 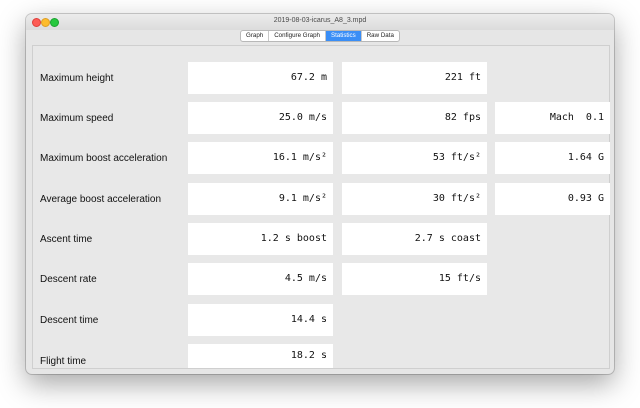 I want to click on stat-label-flight-time: Flight time, so click(x=63, y=361).